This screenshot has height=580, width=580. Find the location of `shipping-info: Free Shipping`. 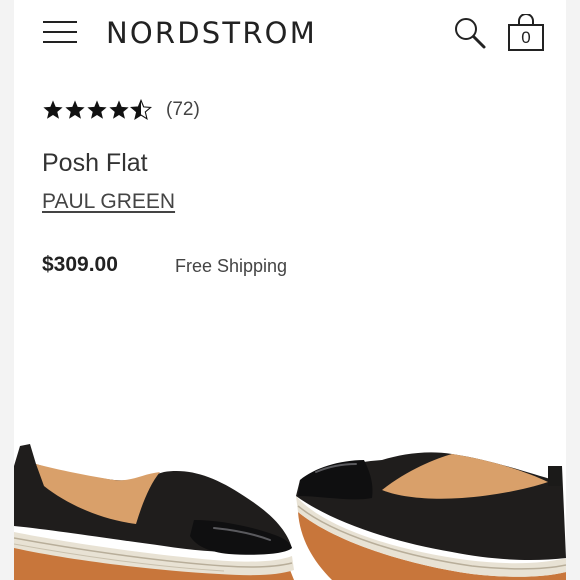

shipping-info: Free Shipping is located at coordinates (231, 266).